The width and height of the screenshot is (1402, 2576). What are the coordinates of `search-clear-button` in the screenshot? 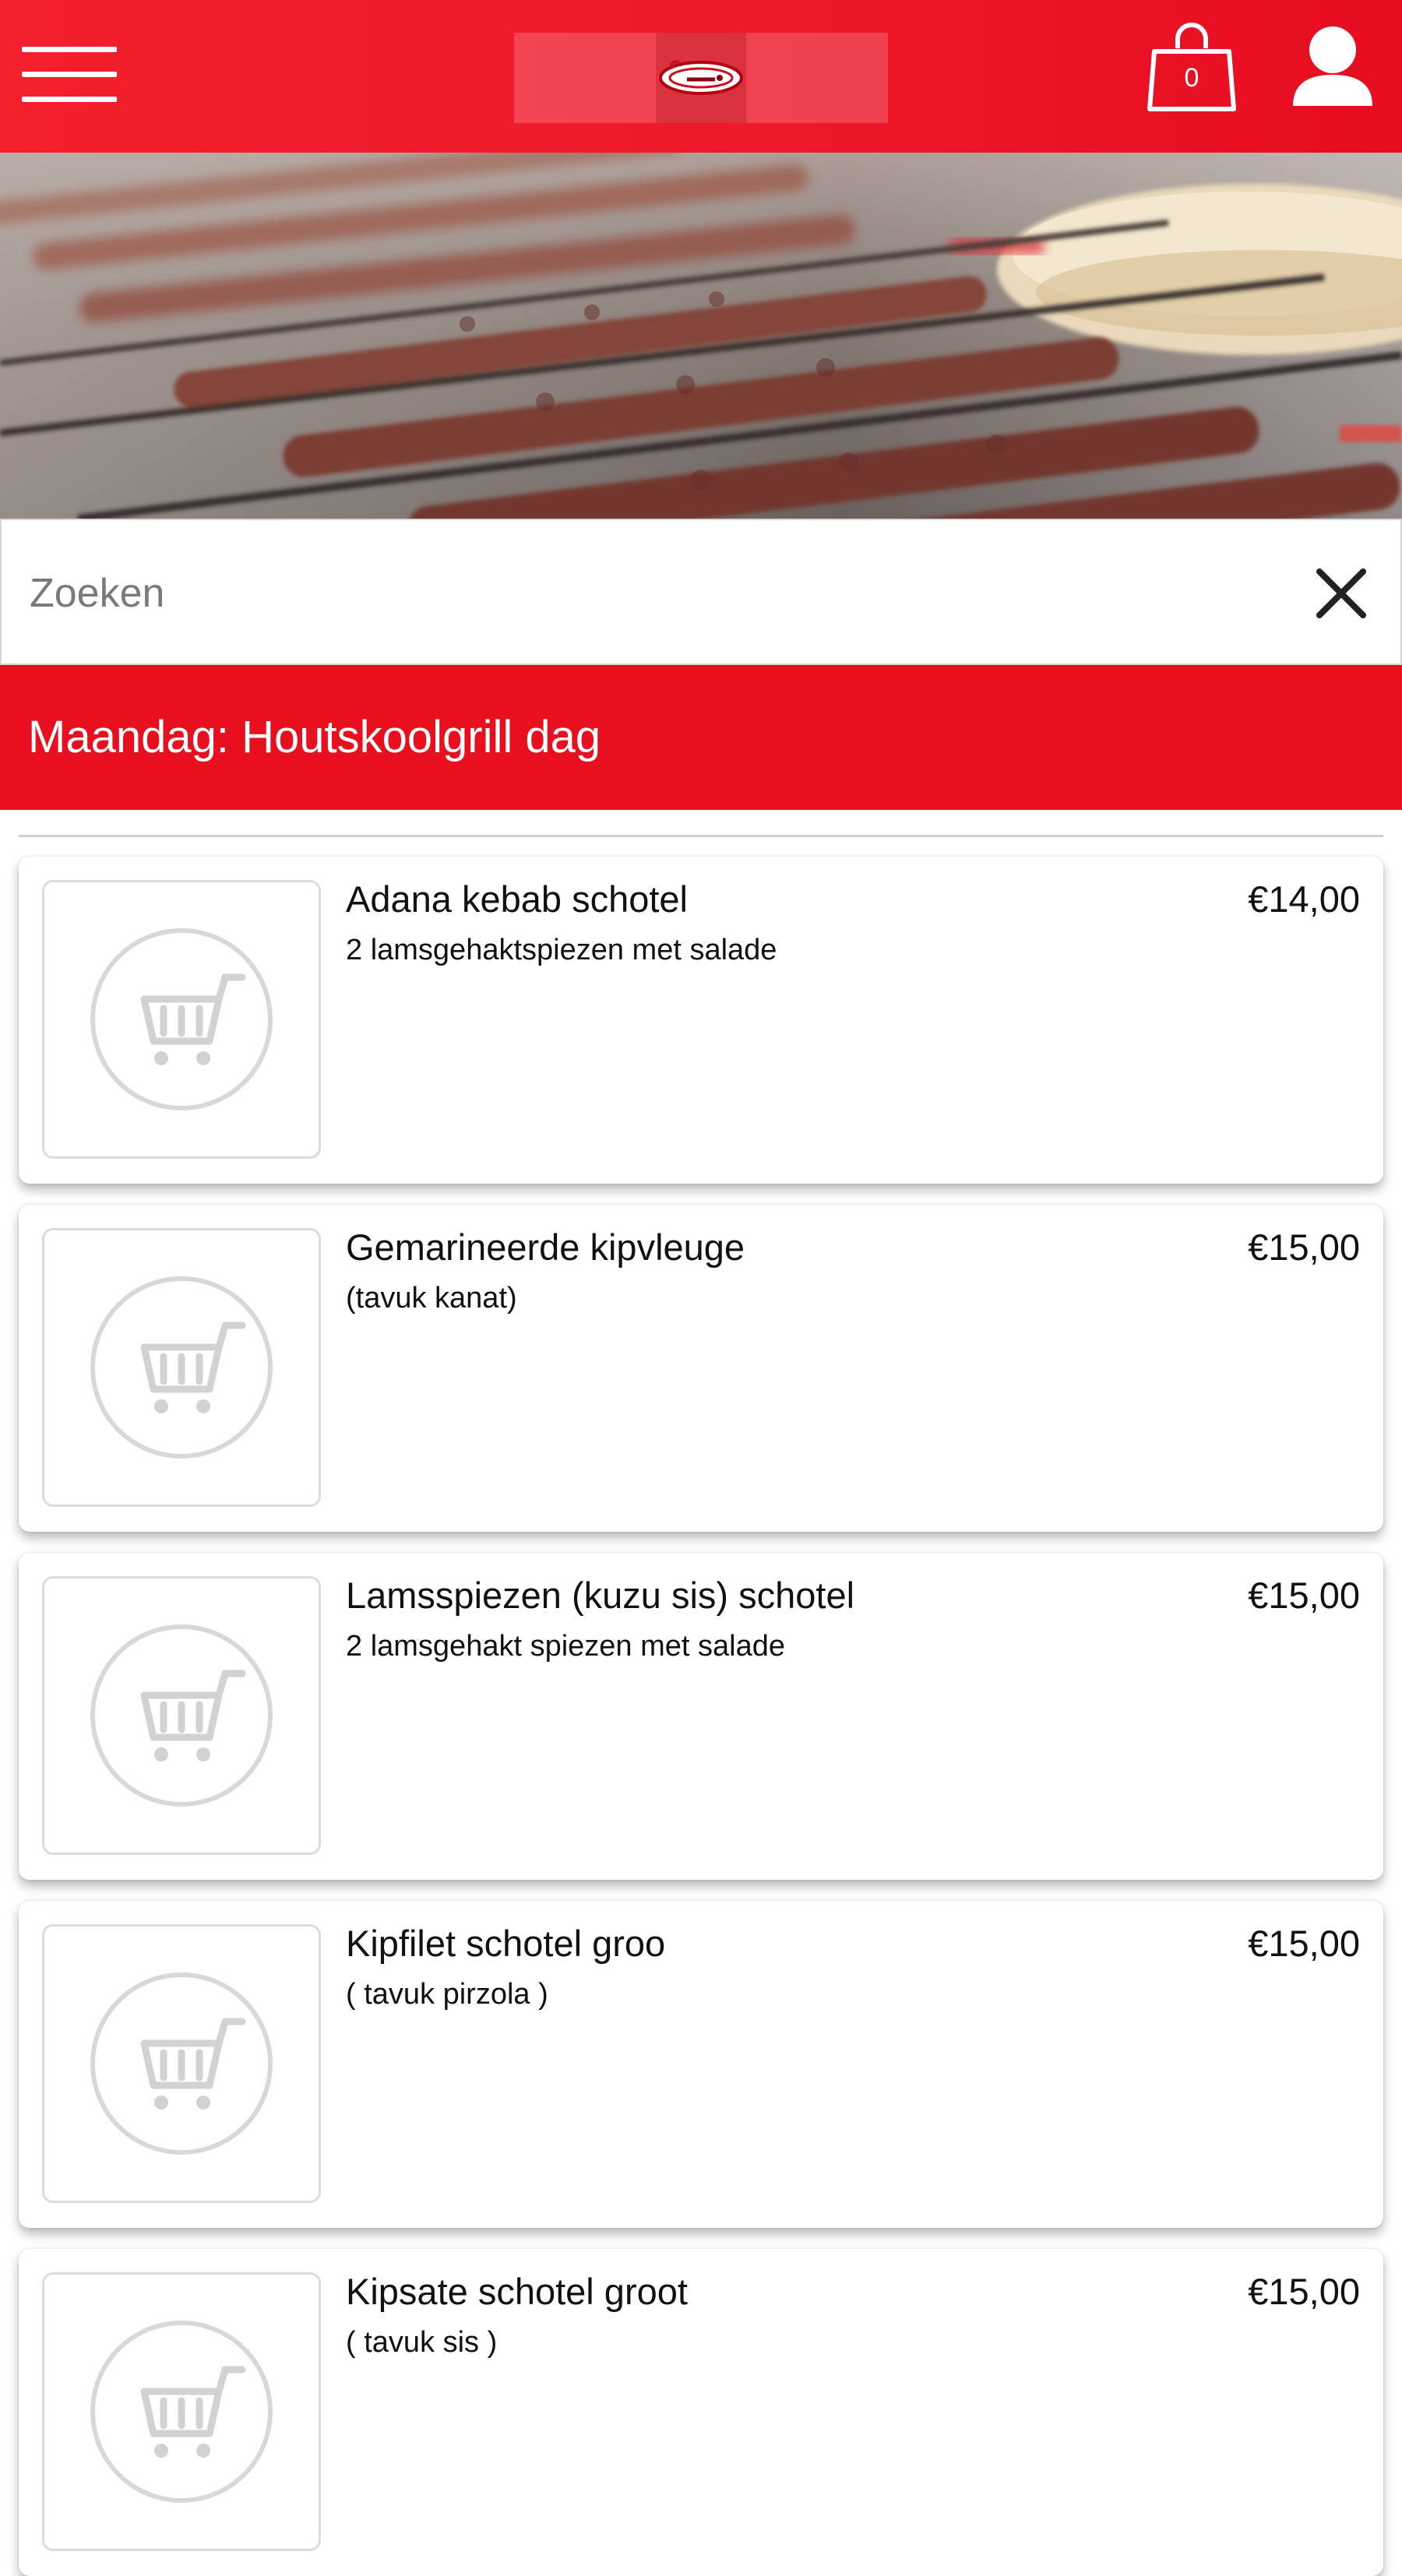 It's located at (1341, 593).